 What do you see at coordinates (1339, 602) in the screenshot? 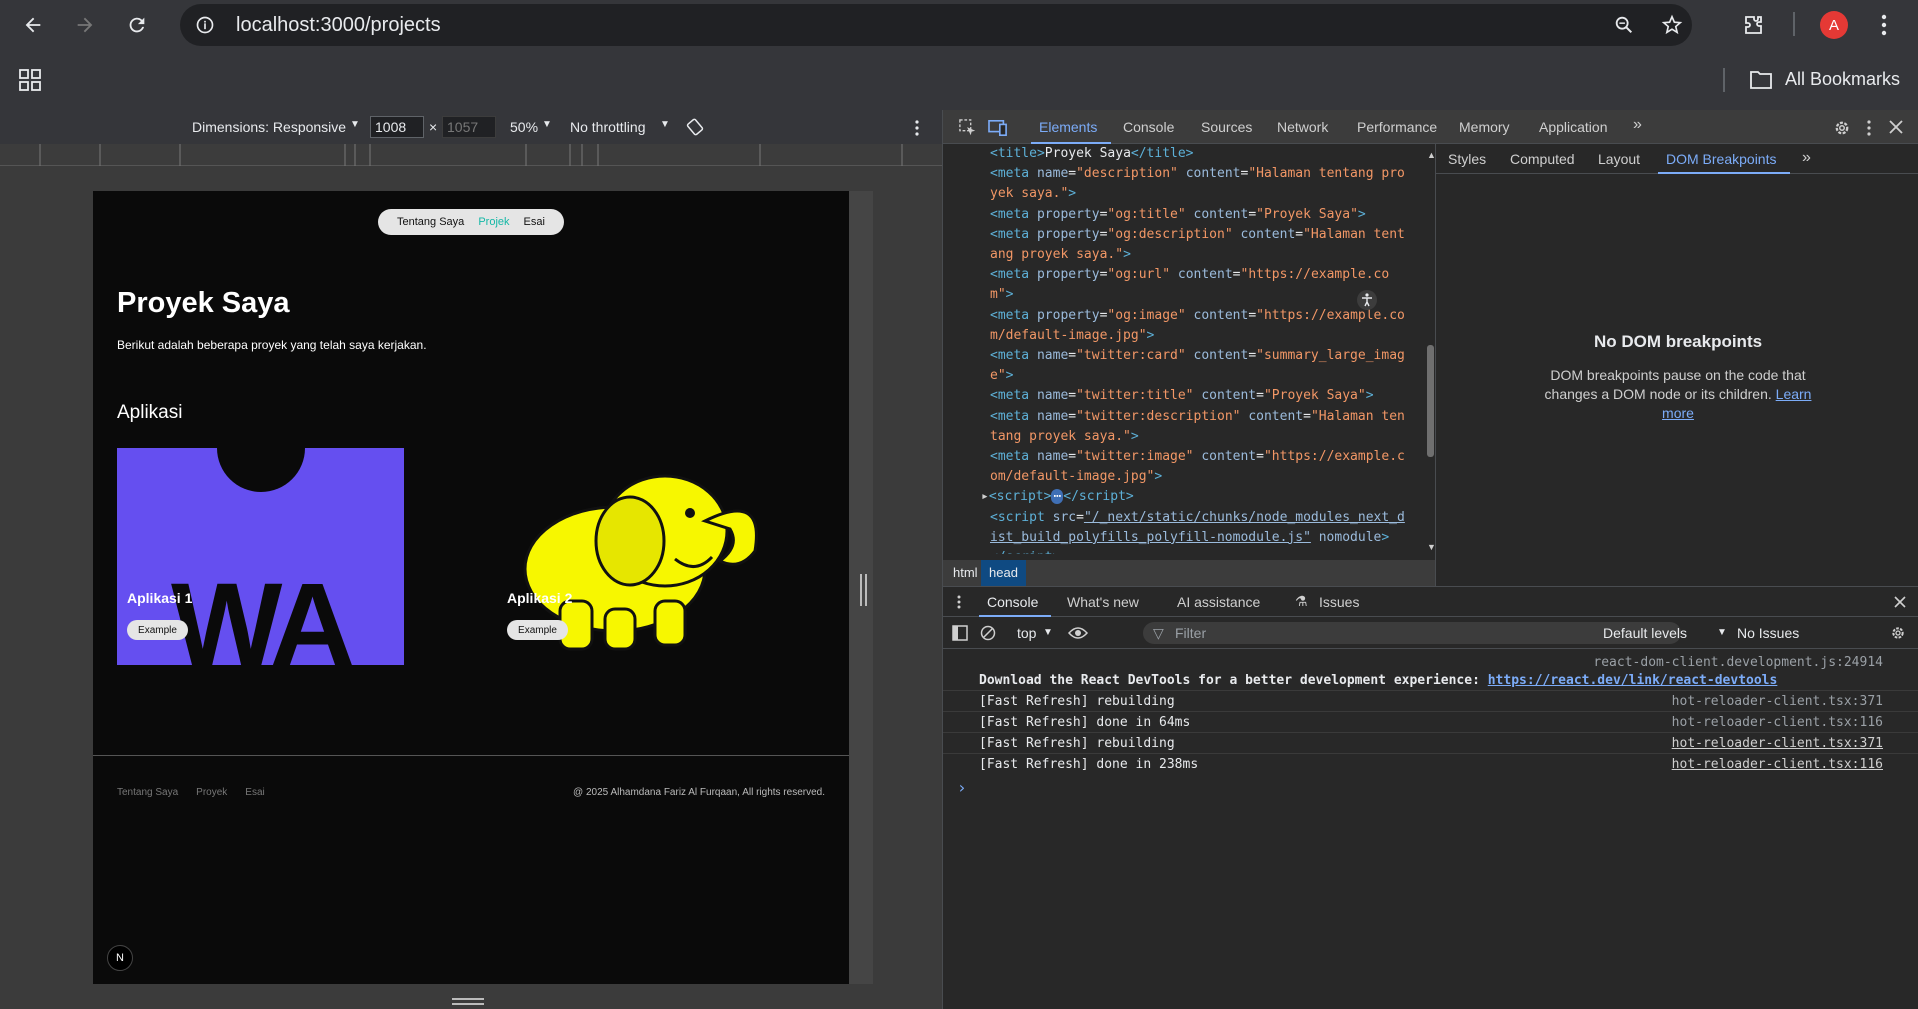
I see `drawer-tab-issues: Issues` at bounding box center [1339, 602].